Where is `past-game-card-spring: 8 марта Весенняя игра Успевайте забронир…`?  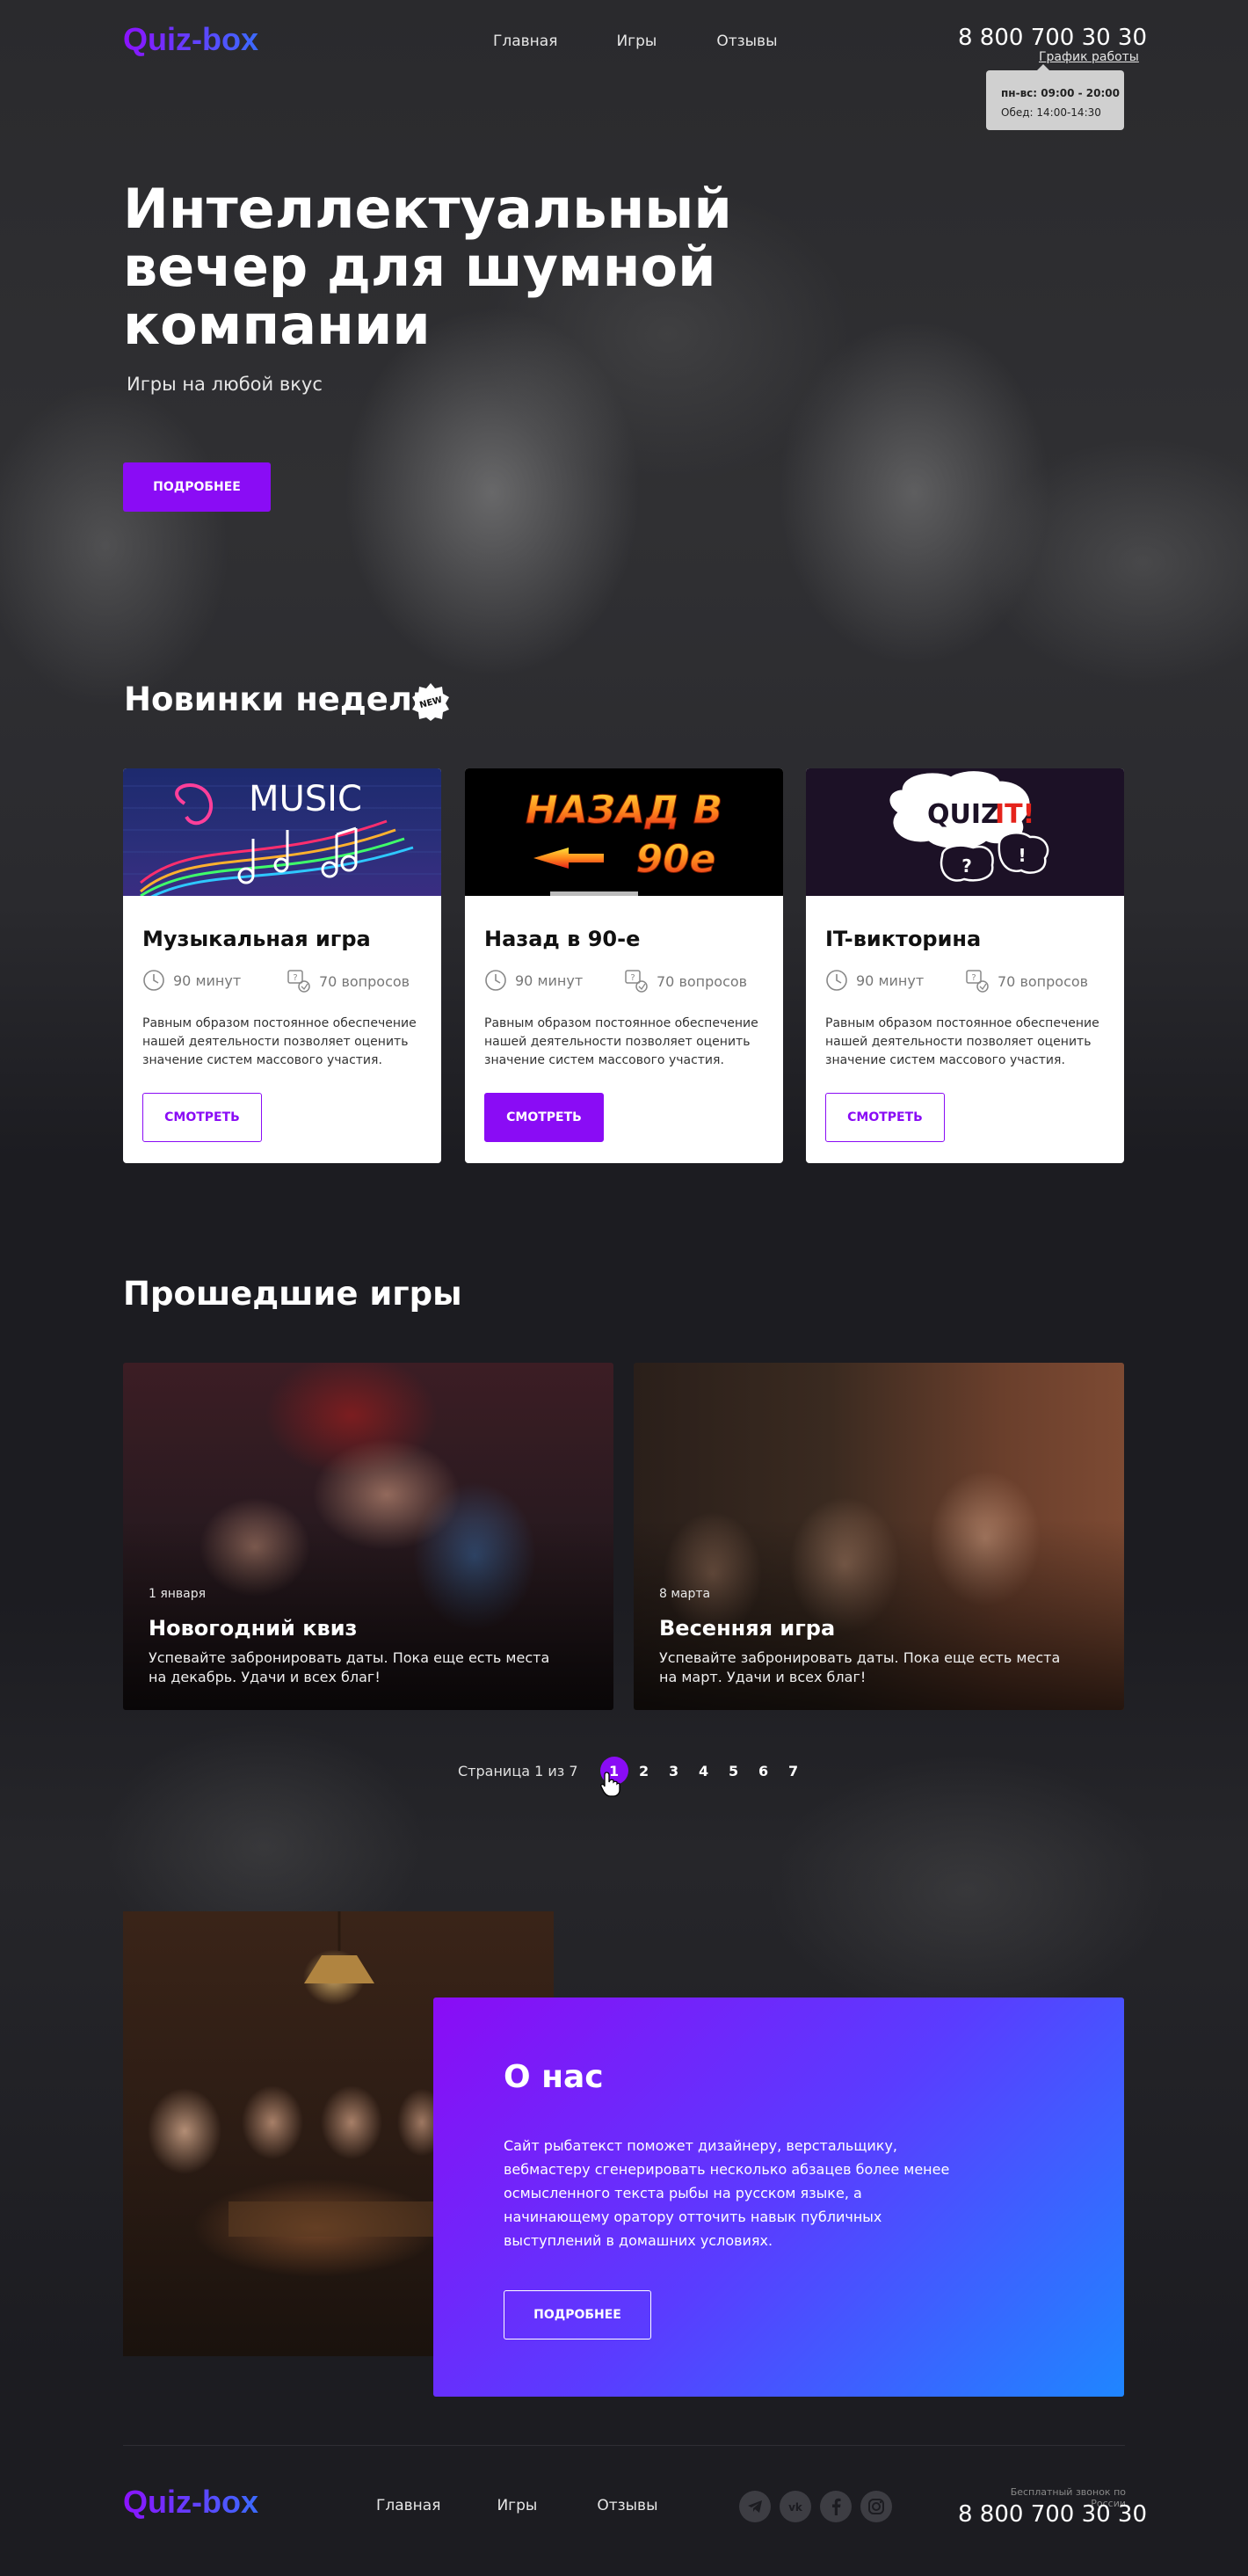
past-game-card-spring: 8 марта Весенняя игра Успевайте забронир… is located at coordinates (879, 1536).